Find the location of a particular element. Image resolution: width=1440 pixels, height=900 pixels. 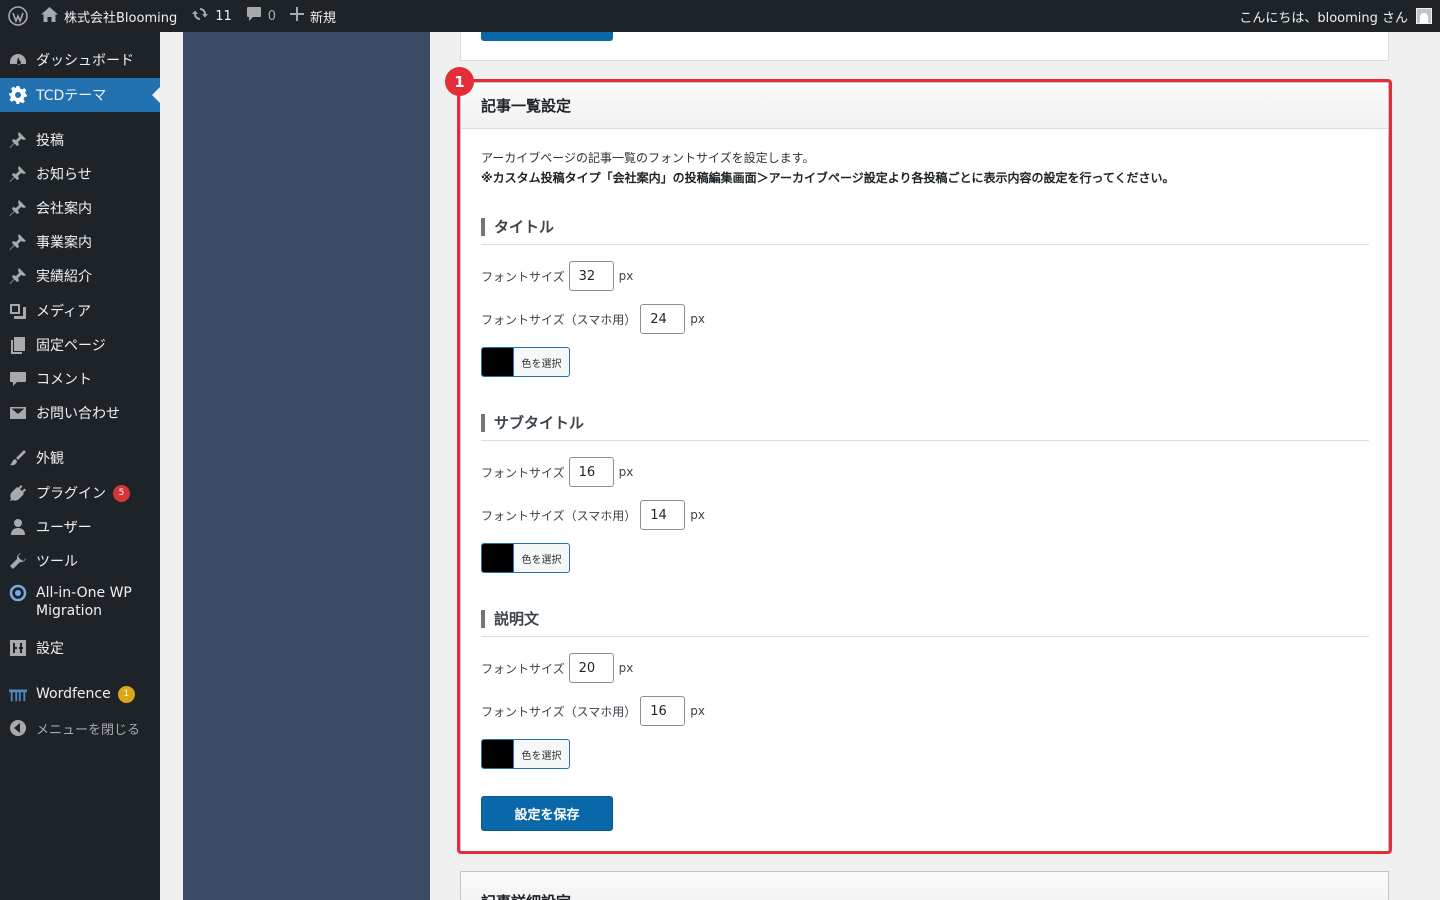

sidebar-item-company: 会社案内 is located at coordinates (80, 208).